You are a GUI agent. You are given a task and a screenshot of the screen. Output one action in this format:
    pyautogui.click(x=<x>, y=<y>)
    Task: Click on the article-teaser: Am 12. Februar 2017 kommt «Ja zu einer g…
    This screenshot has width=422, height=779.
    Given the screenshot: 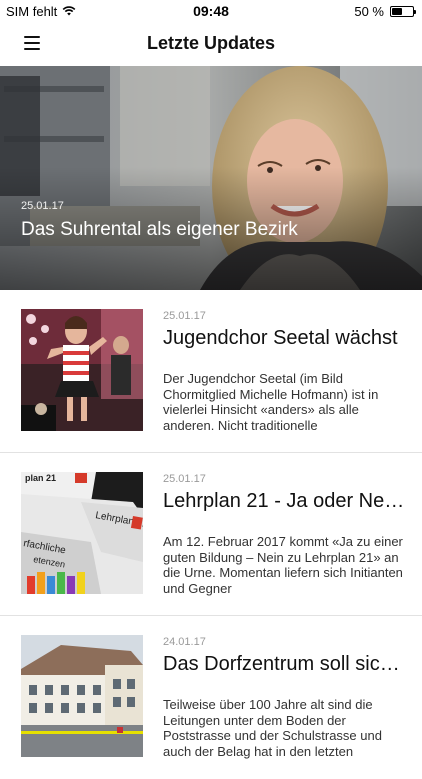 What is the action you would take?
    pyautogui.click(x=283, y=565)
    